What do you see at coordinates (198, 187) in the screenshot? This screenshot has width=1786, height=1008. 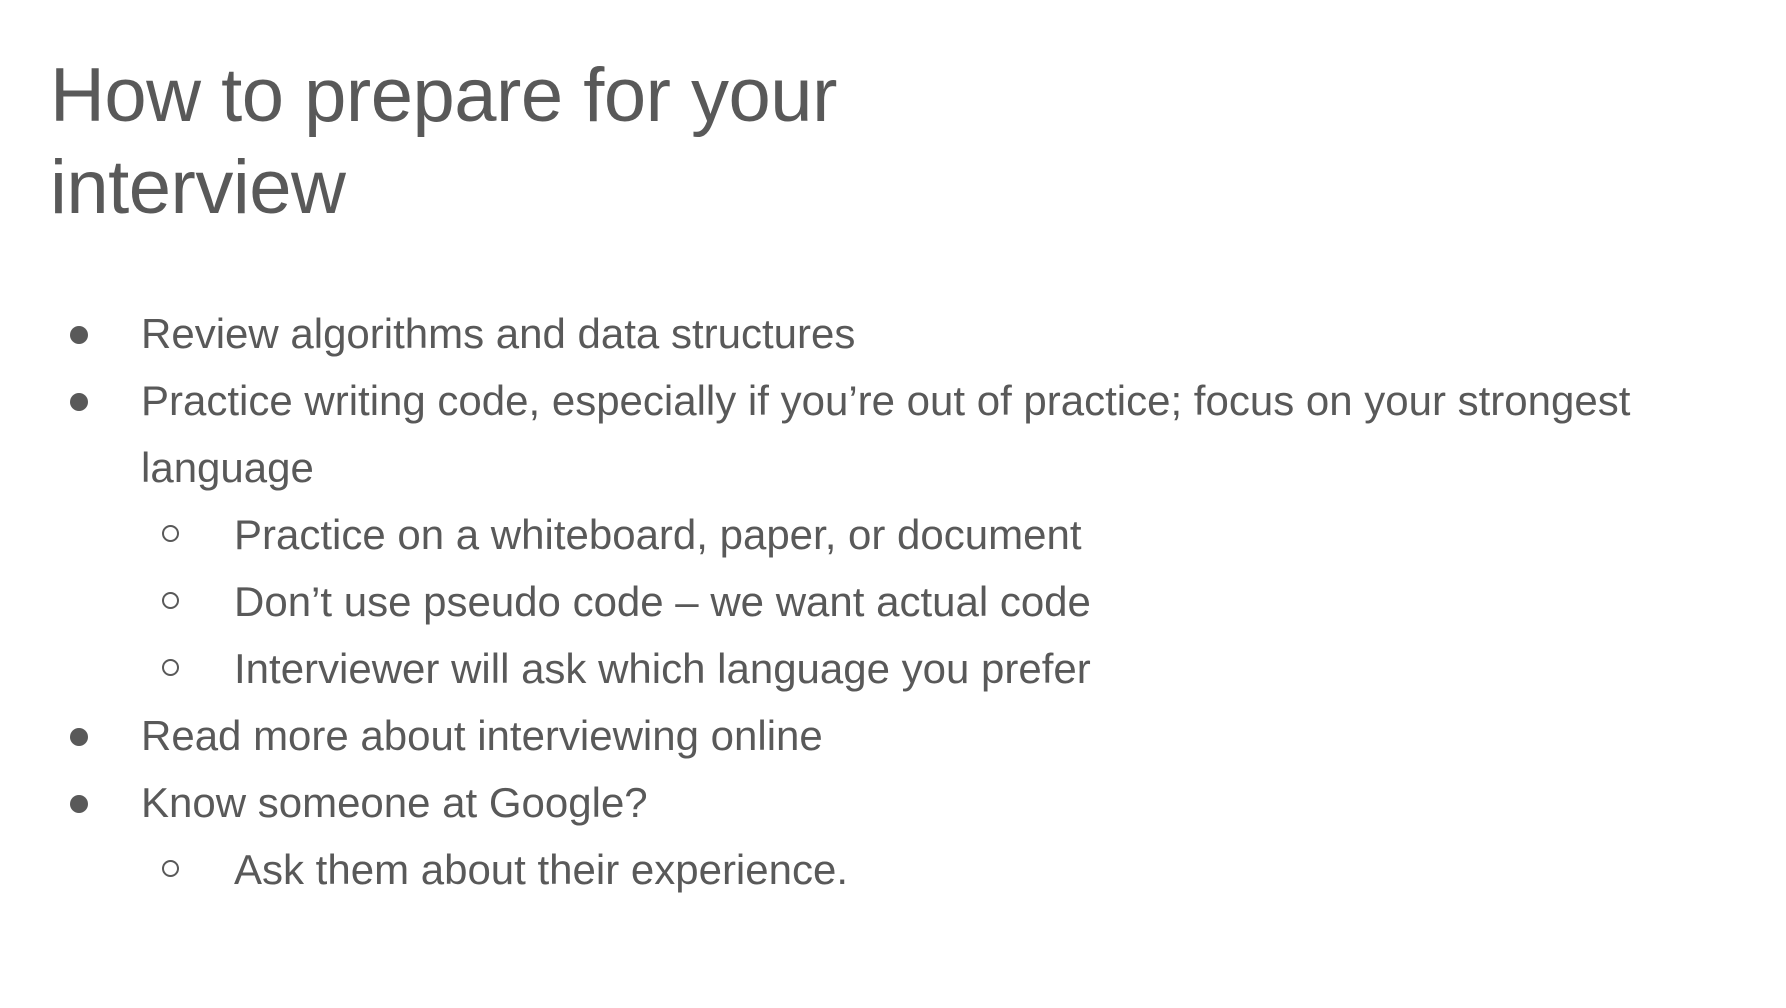 I see `slide-title-line-2: interview` at bounding box center [198, 187].